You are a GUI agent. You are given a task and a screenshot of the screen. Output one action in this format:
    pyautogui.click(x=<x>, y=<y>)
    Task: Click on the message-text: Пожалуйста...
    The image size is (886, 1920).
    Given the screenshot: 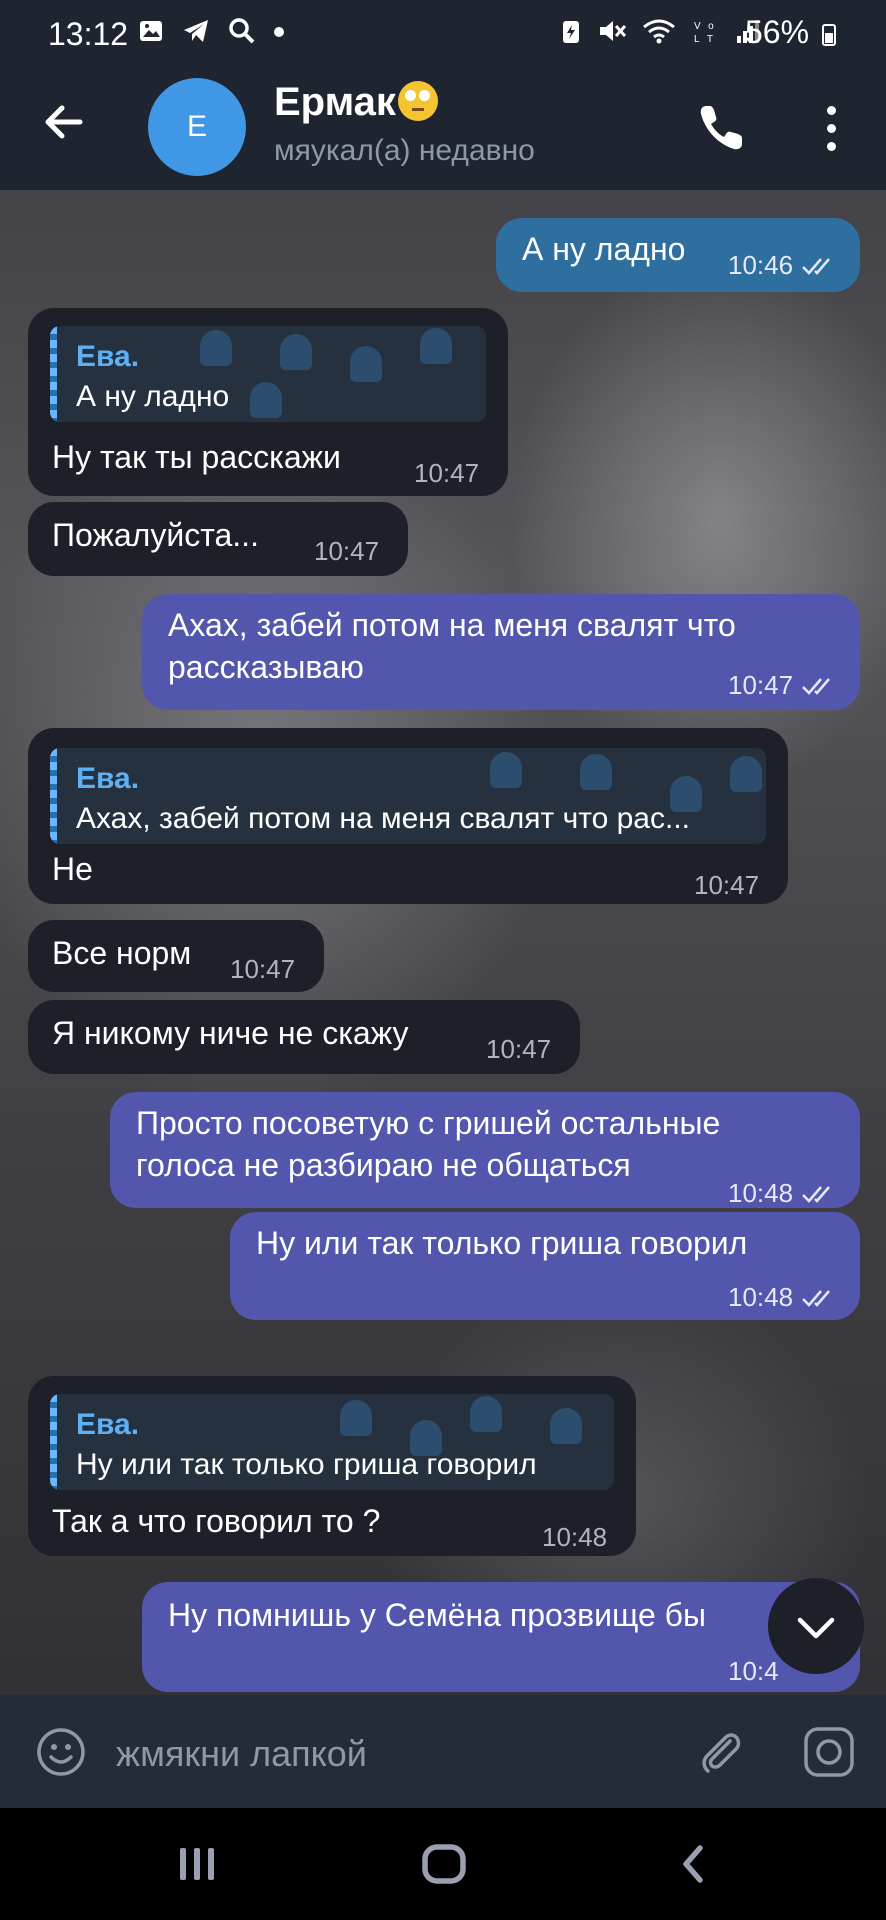 What is the action you would take?
    pyautogui.click(x=155, y=535)
    